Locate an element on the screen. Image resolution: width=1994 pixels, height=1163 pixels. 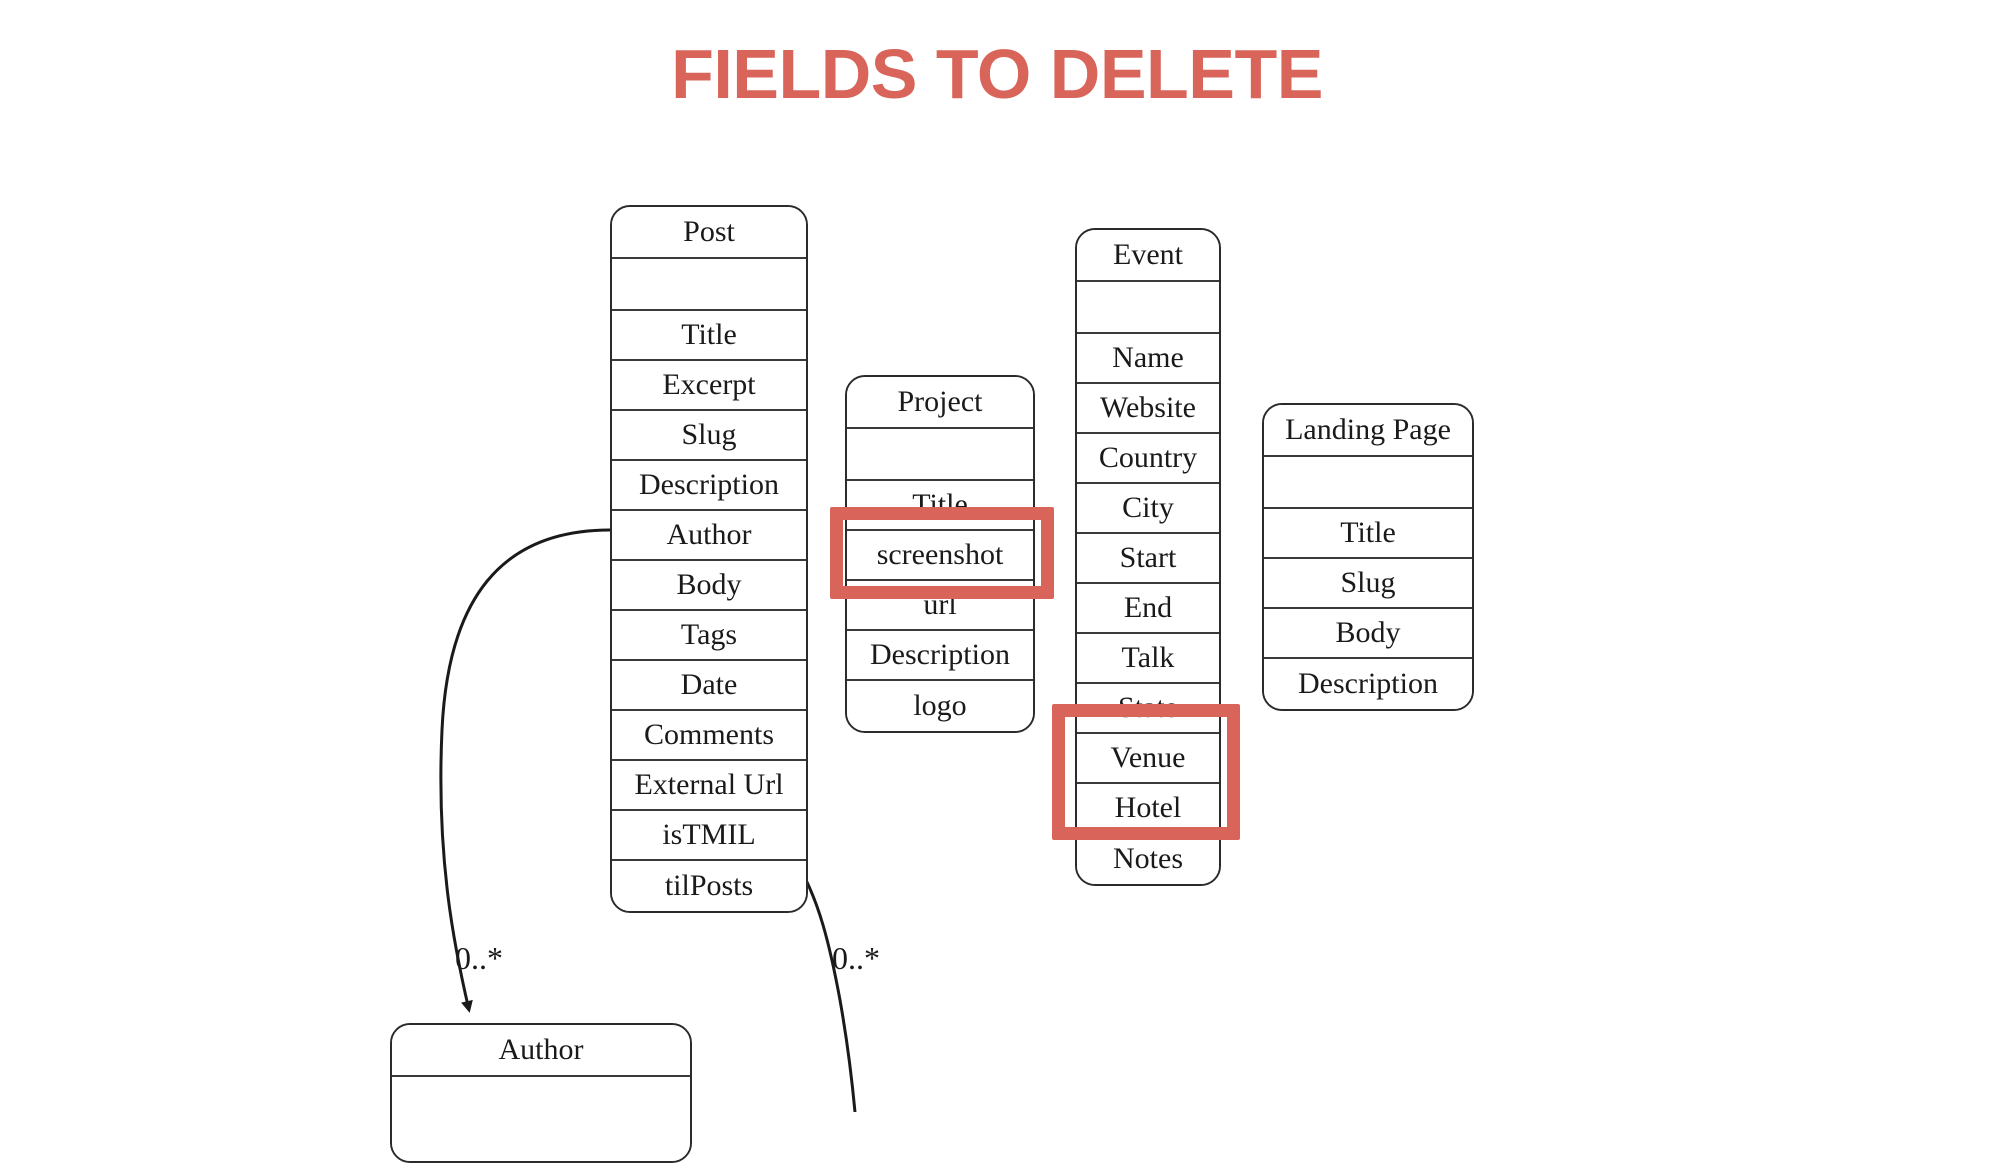
uml-class-post-title: Post is located at coordinates (709, 233).